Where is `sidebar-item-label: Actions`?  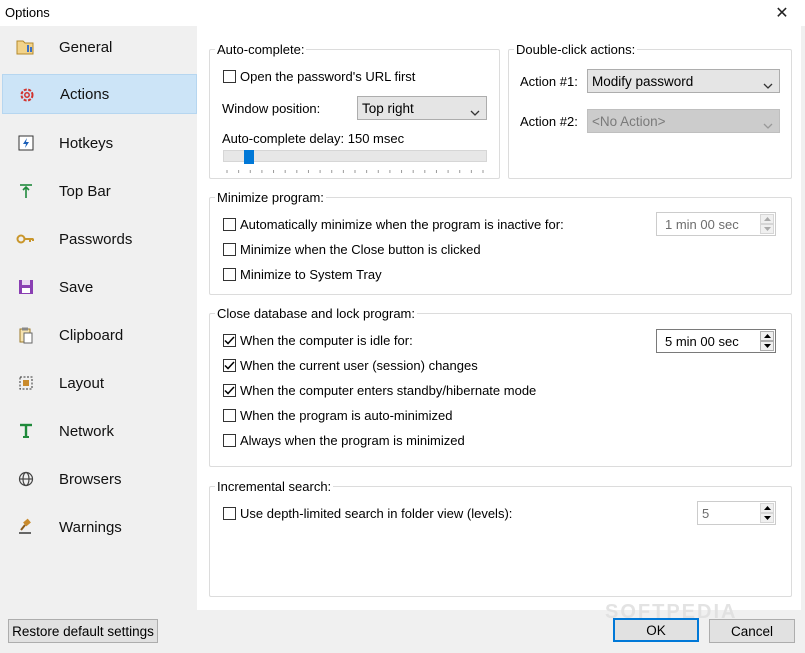
sidebar-item-label: Actions is located at coordinates (85, 94).